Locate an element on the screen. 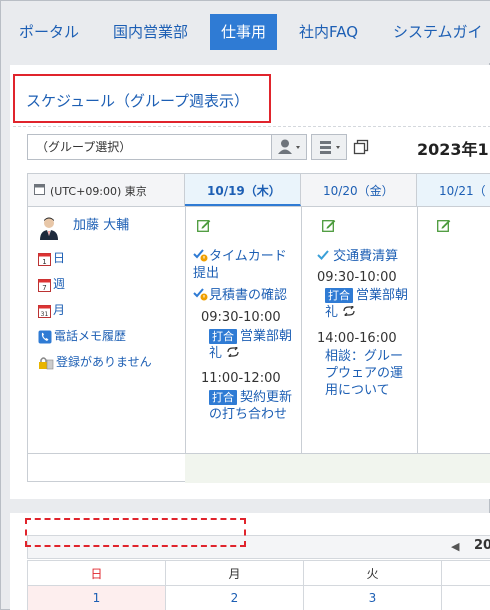 The image size is (490, 610). event-title: 相談：グループウェアの運用について is located at coordinates (364, 373).